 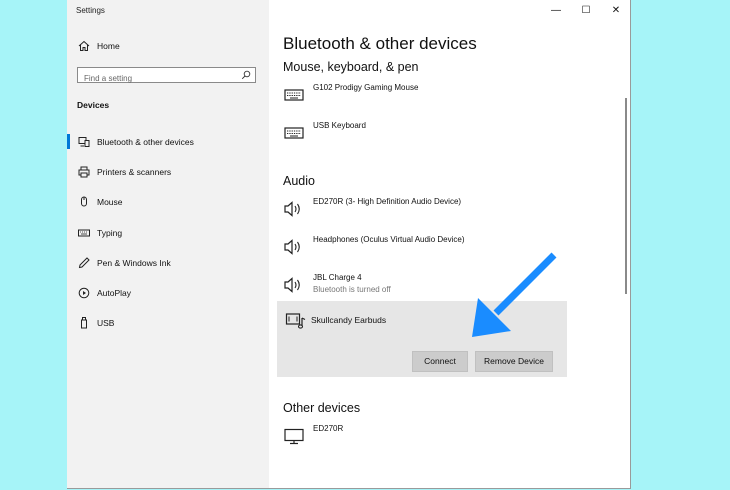 What do you see at coordinates (84, 293) in the screenshot?
I see `autoplay-icon` at bounding box center [84, 293].